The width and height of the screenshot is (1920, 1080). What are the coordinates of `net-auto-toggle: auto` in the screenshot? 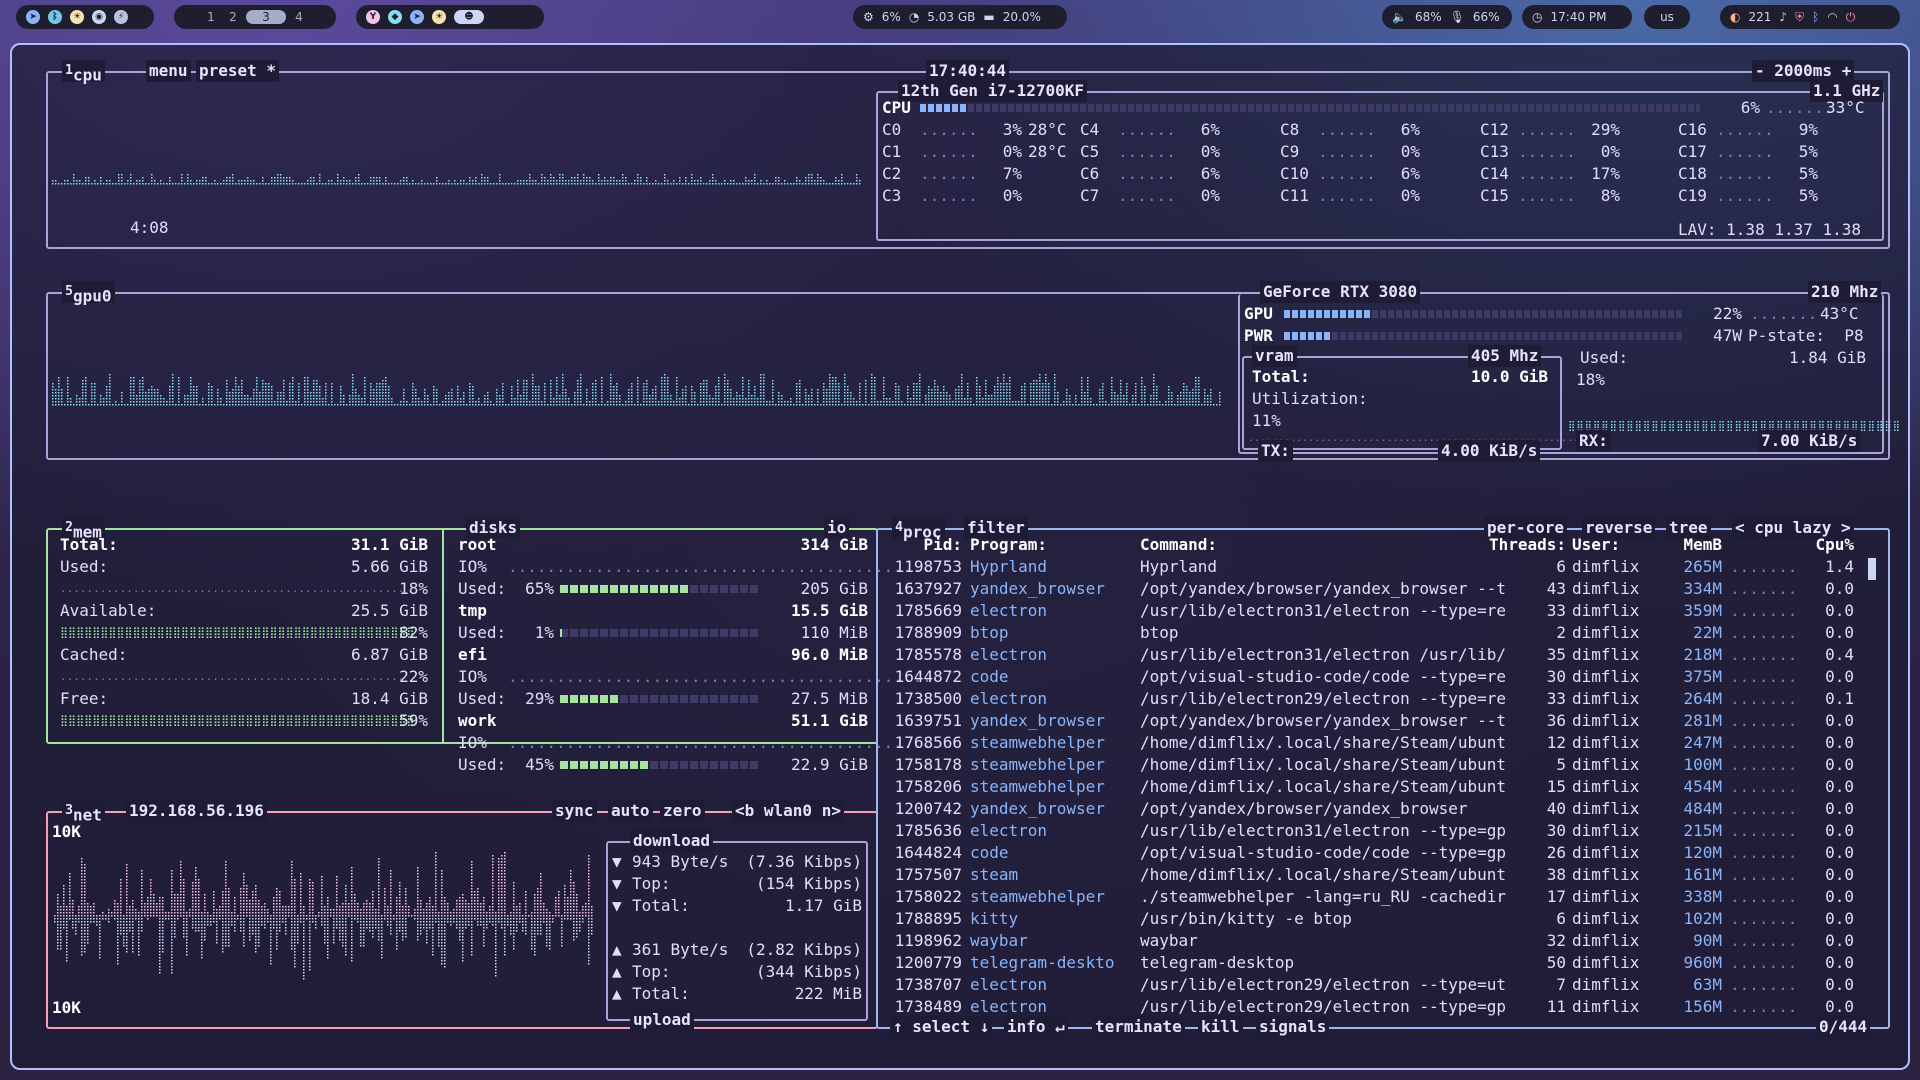 It's located at (630, 811).